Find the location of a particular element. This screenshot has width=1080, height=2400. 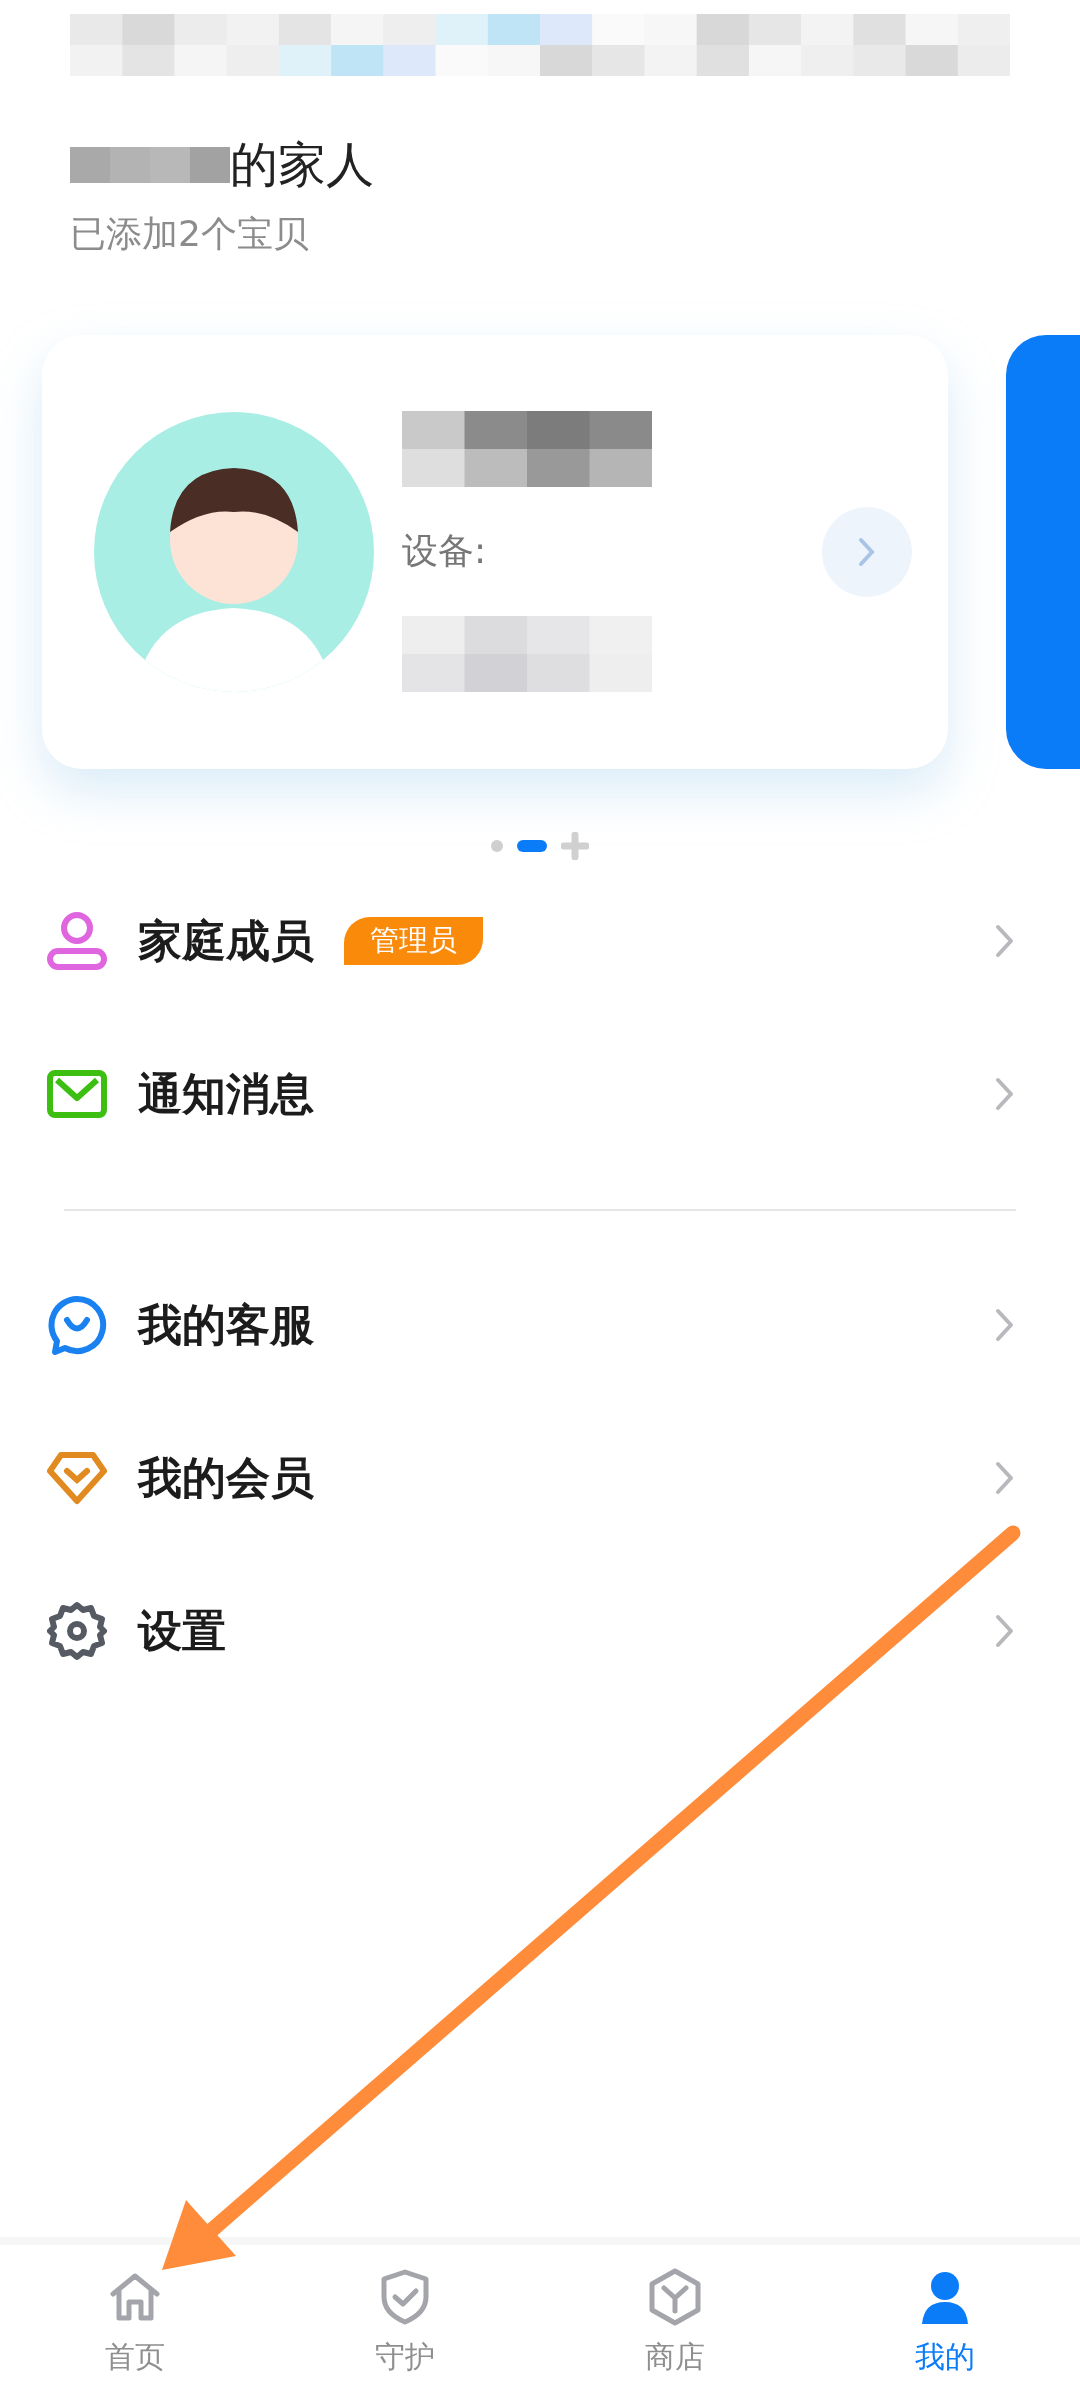

device-label: 设备: is located at coordinates (445, 551).